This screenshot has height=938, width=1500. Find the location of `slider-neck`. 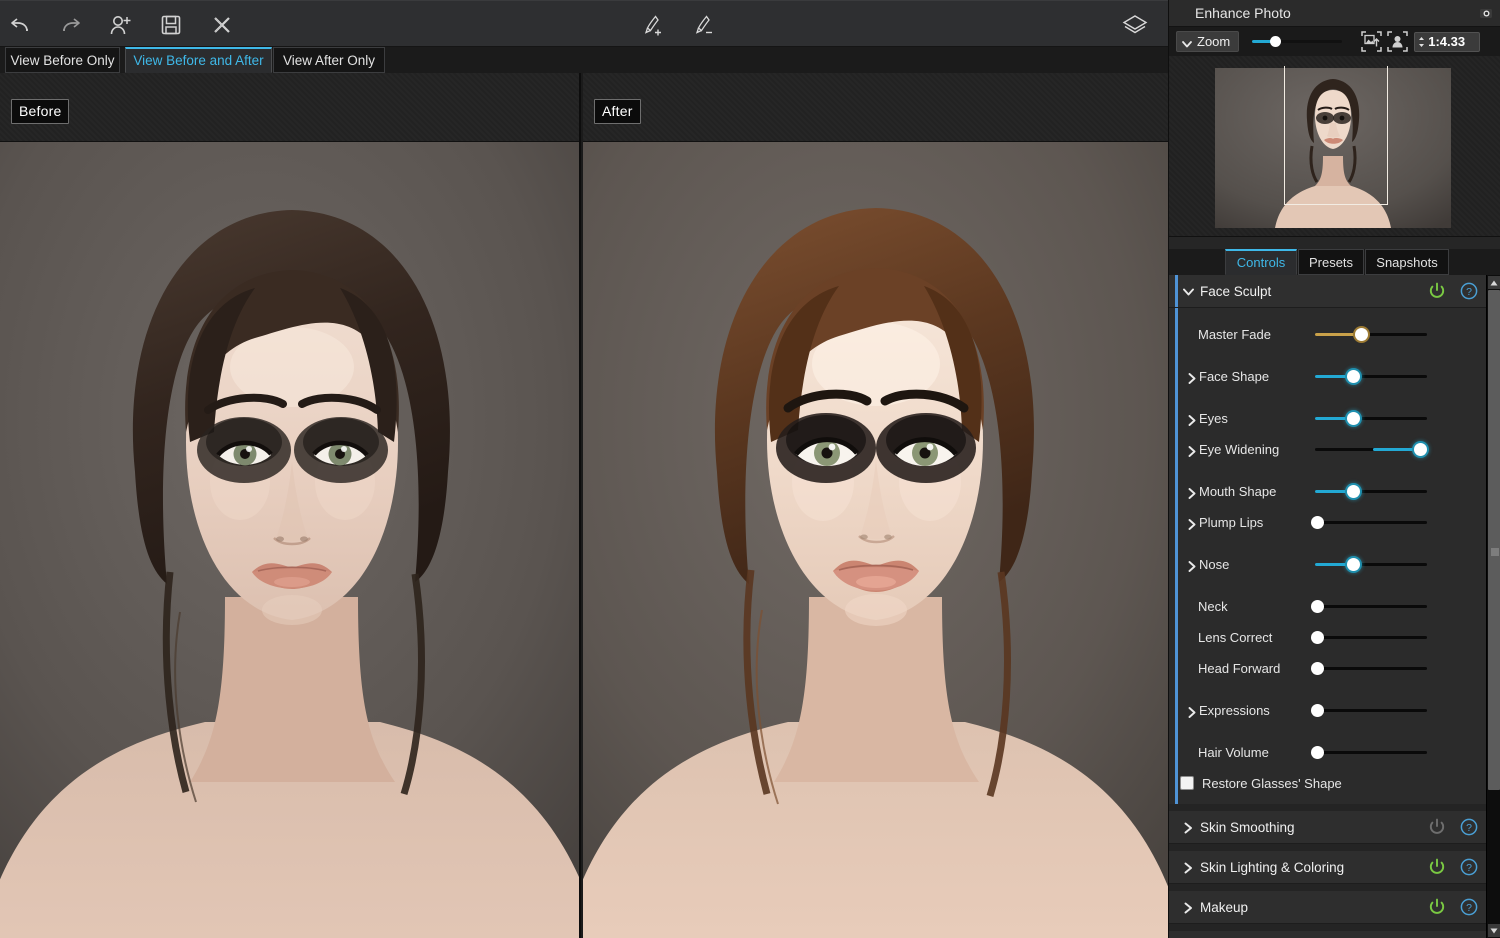

slider-neck is located at coordinates (1369, 606).